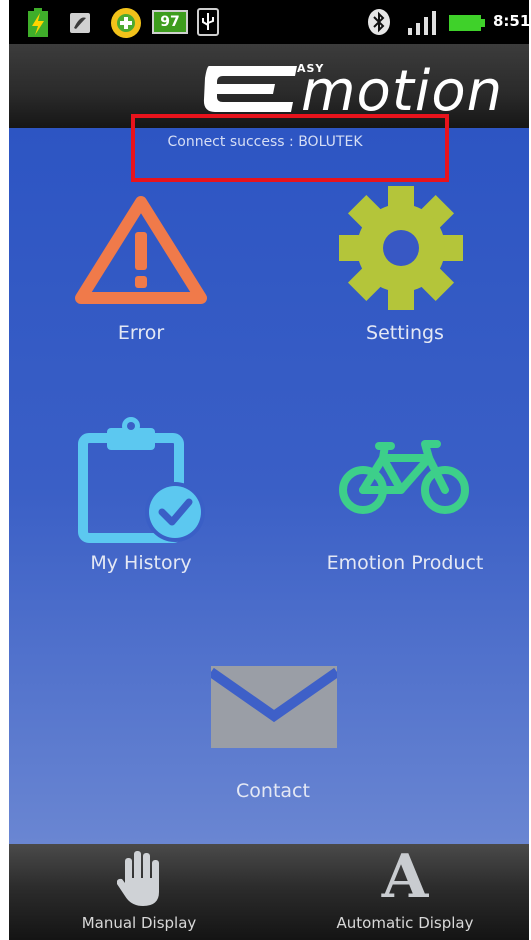 This screenshot has height=940, width=531. What do you see at coordinates (141, 250) in the screenshot?
I see `warning-icon` at bounding box center [141, 250].